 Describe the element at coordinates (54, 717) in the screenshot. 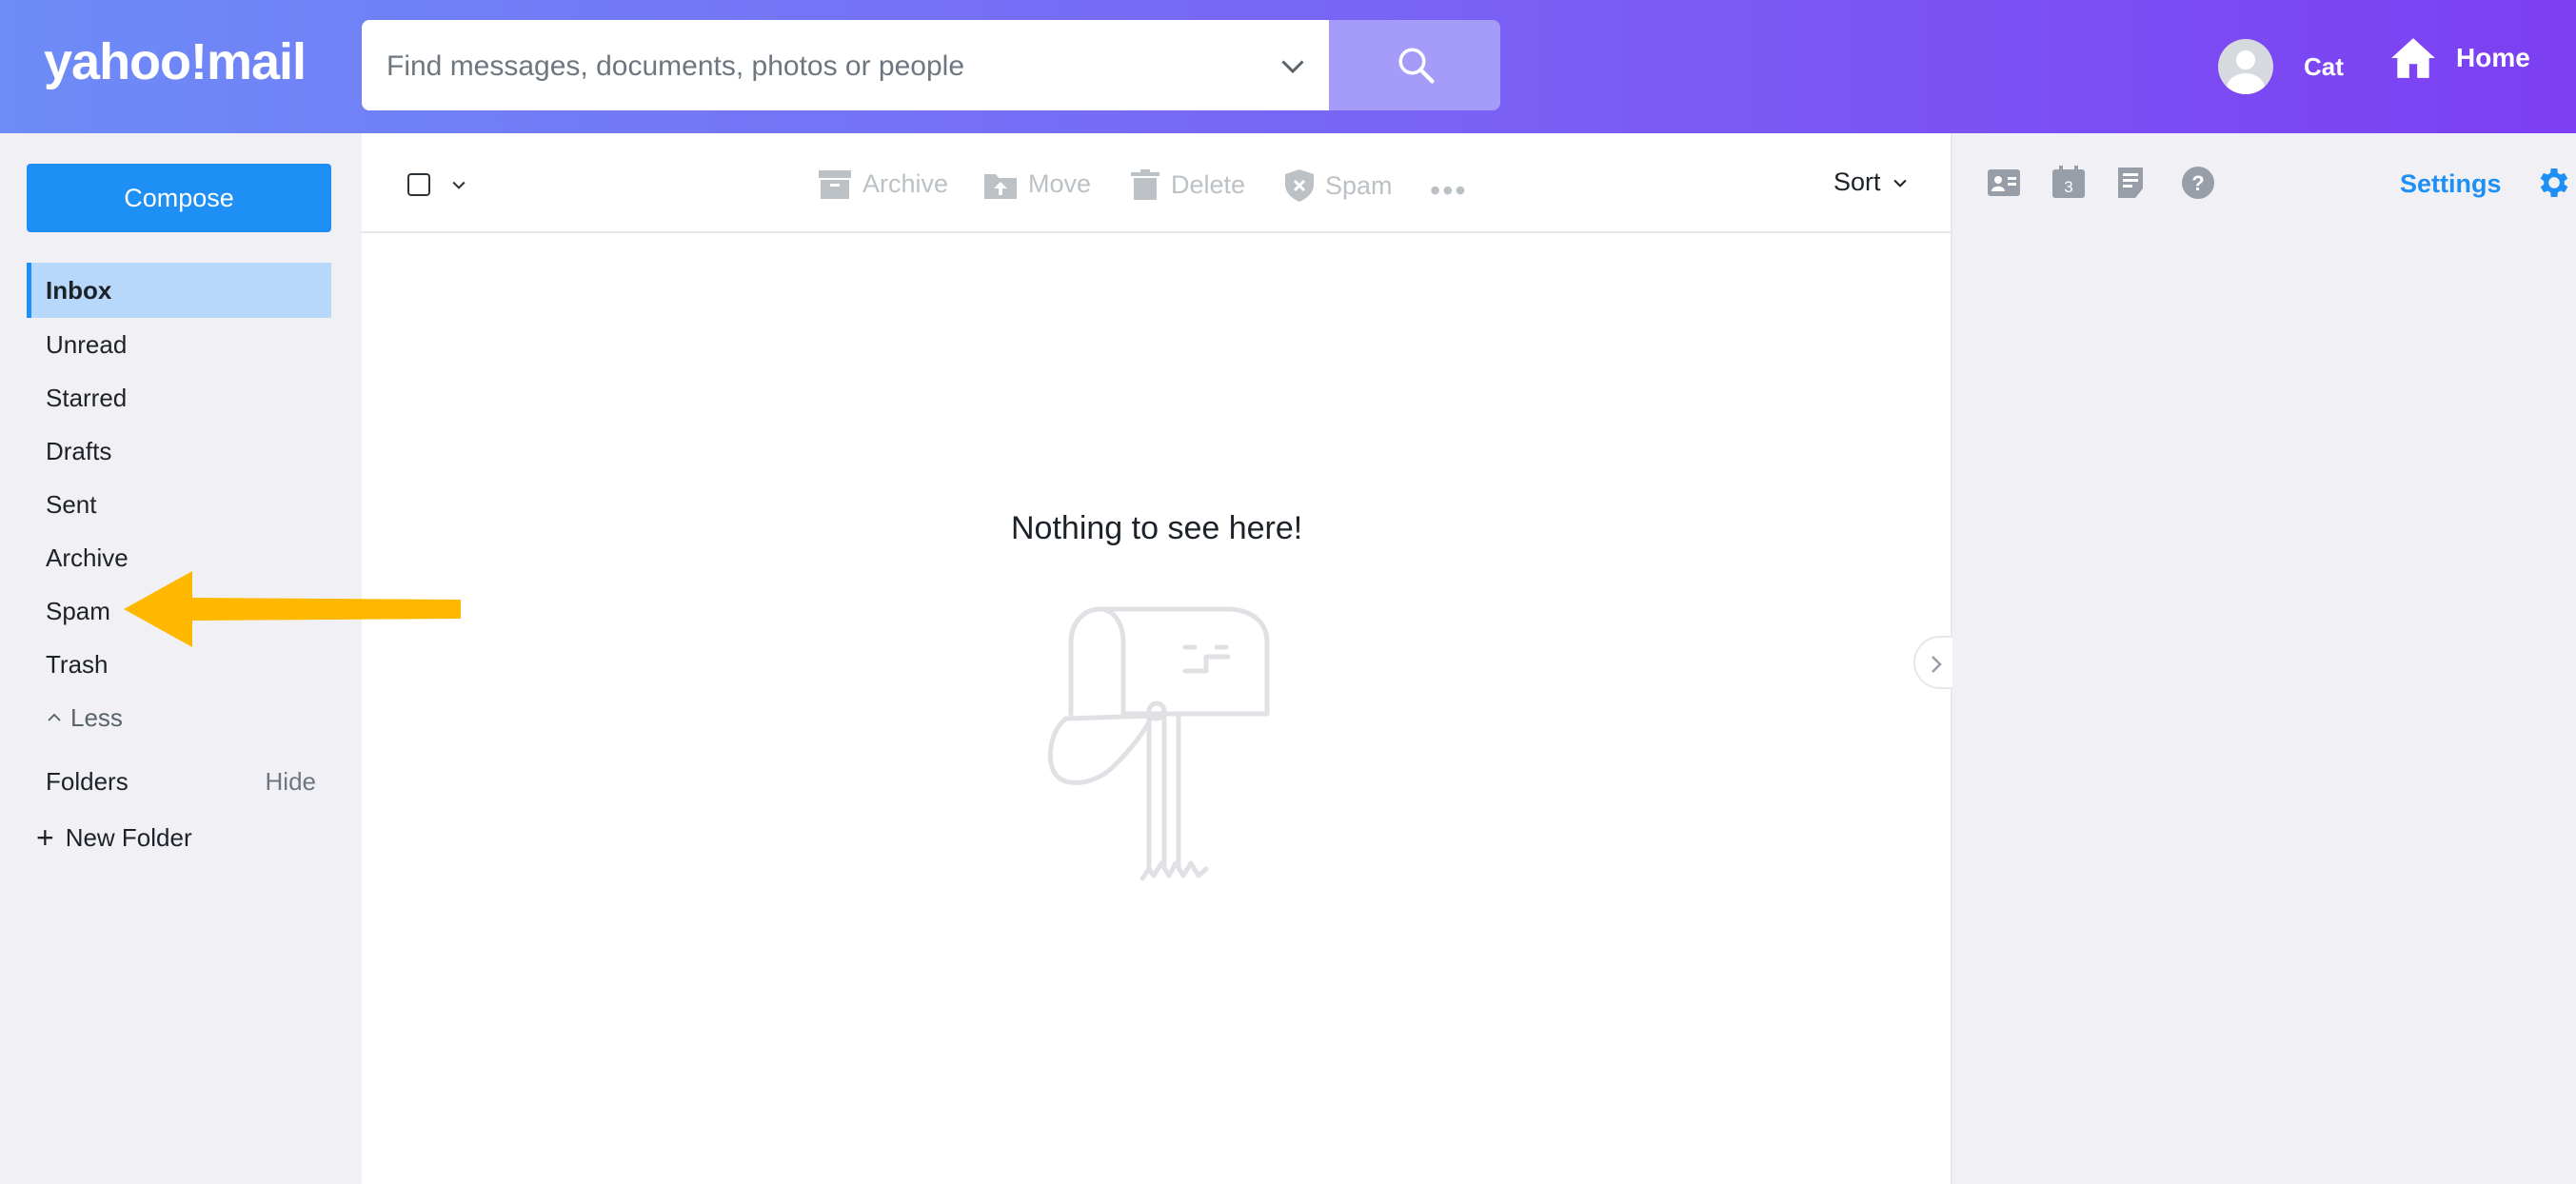

I see `chevron-up-icon` at that location.